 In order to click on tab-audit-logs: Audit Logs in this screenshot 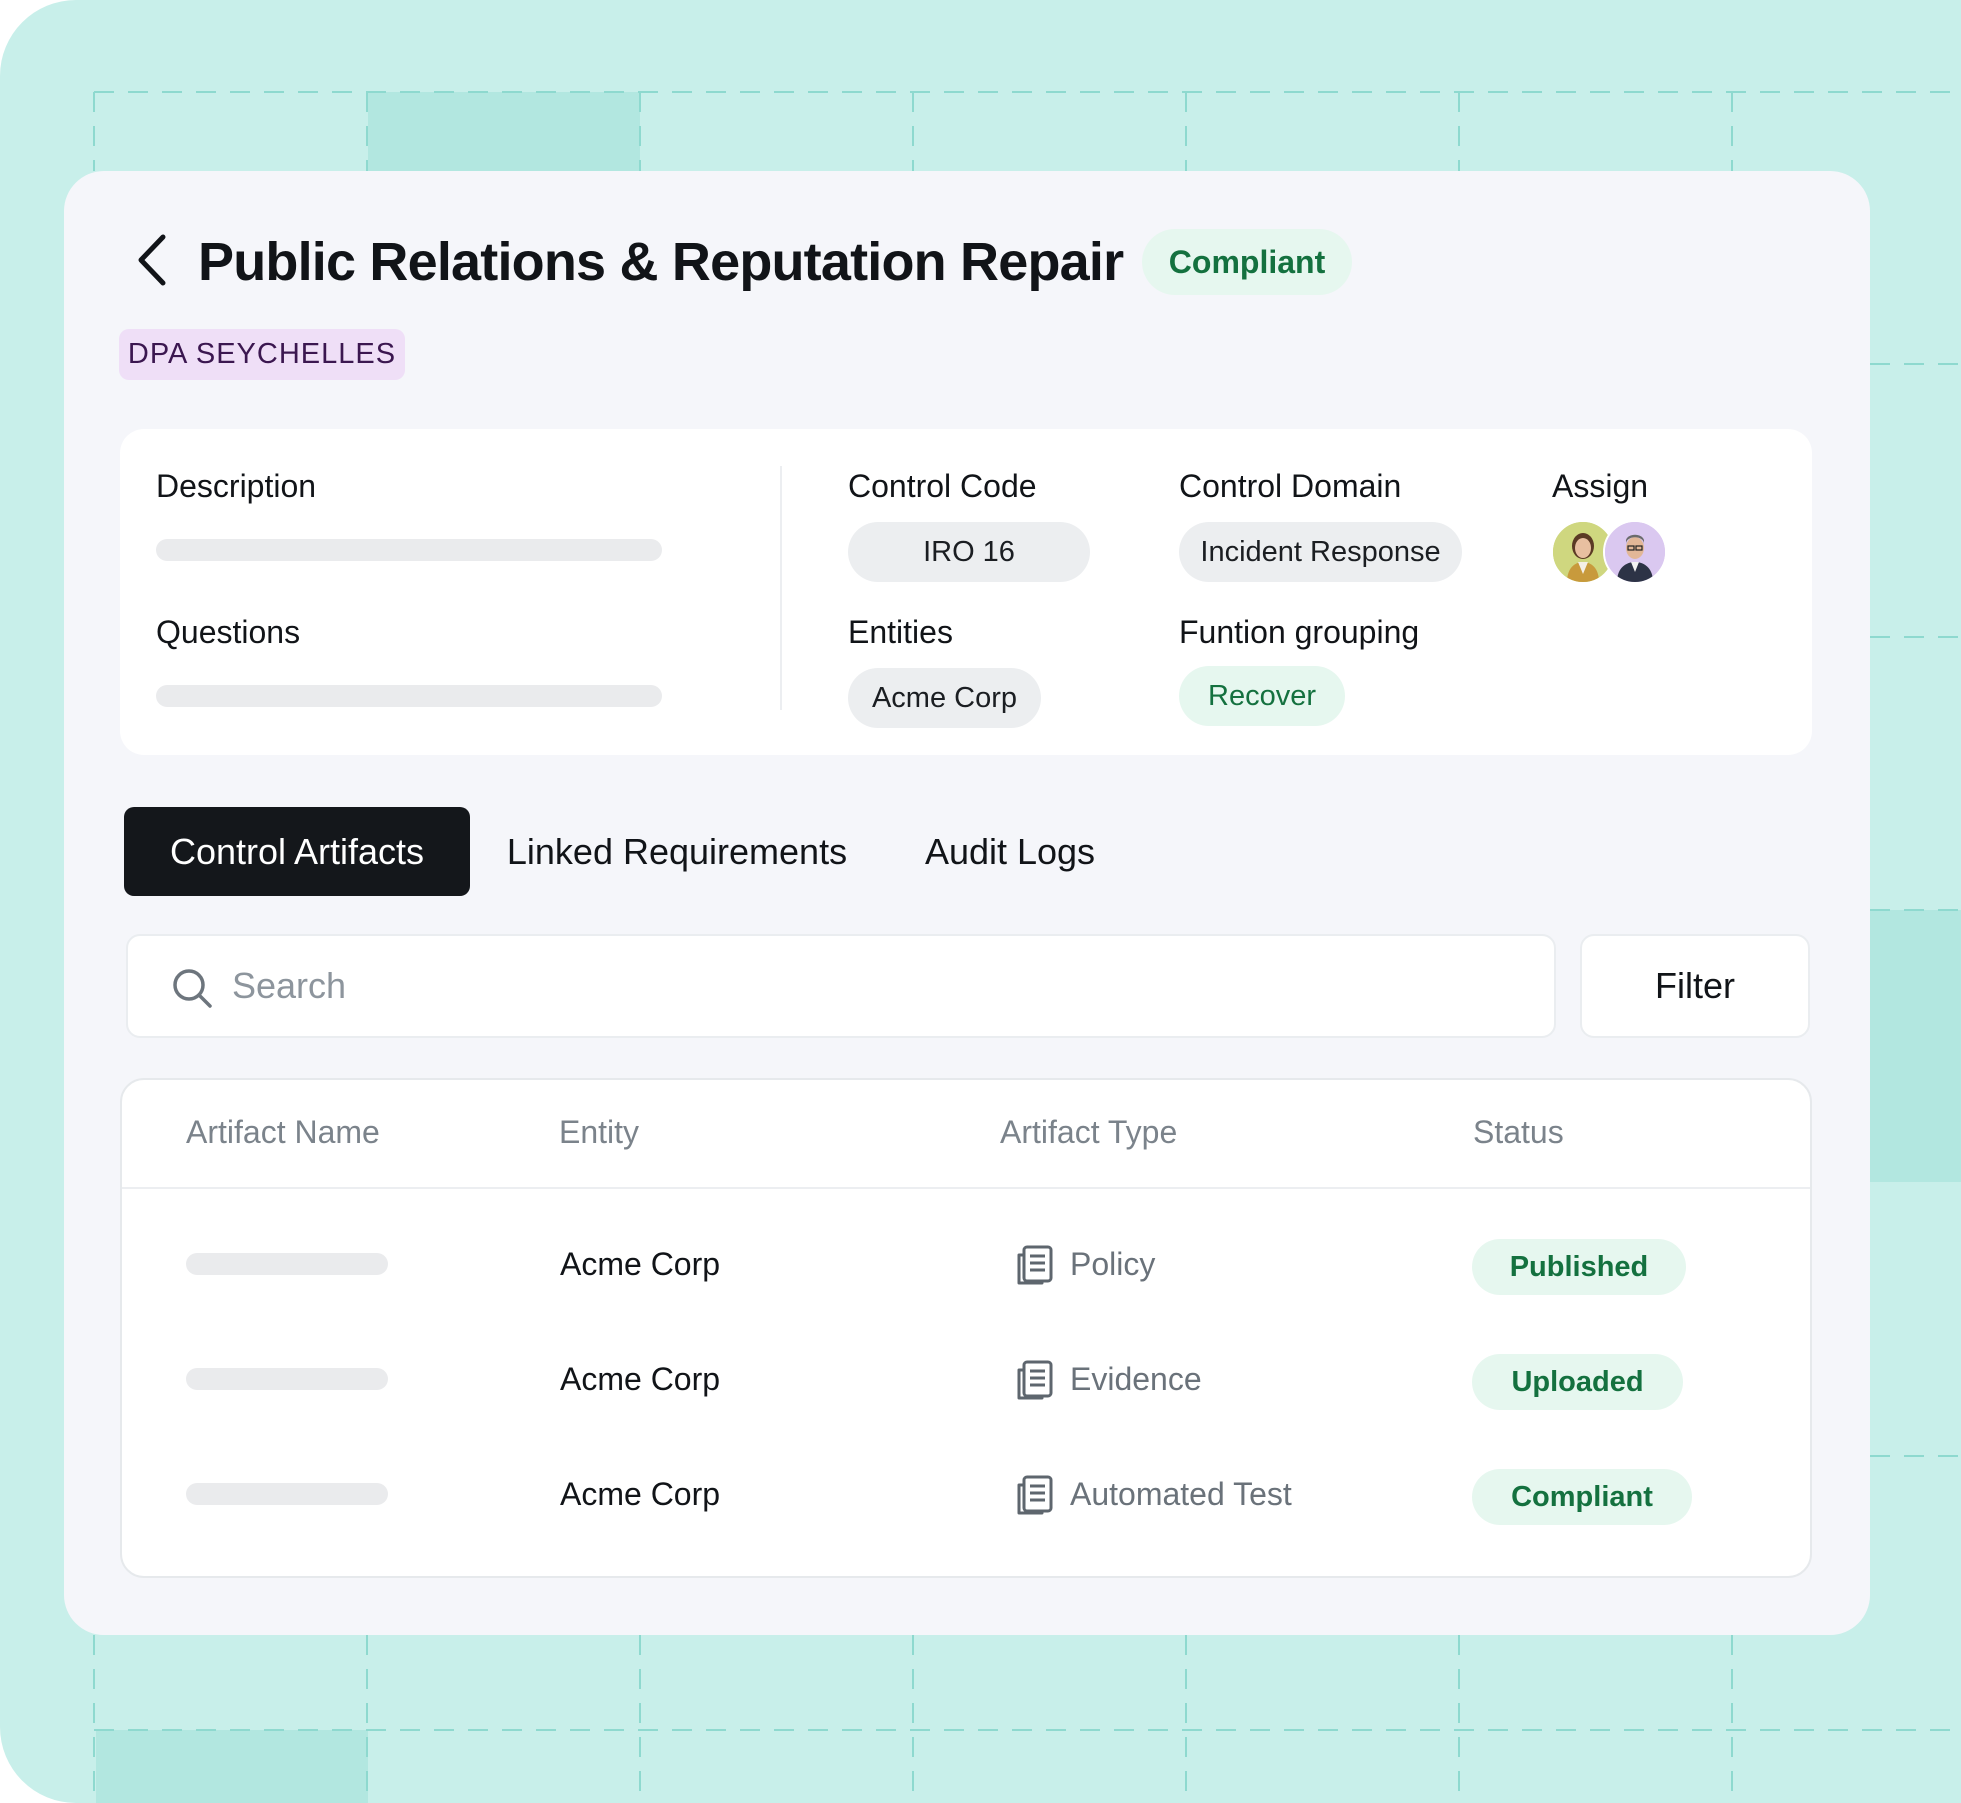, I will do `click(1010, 851)`.